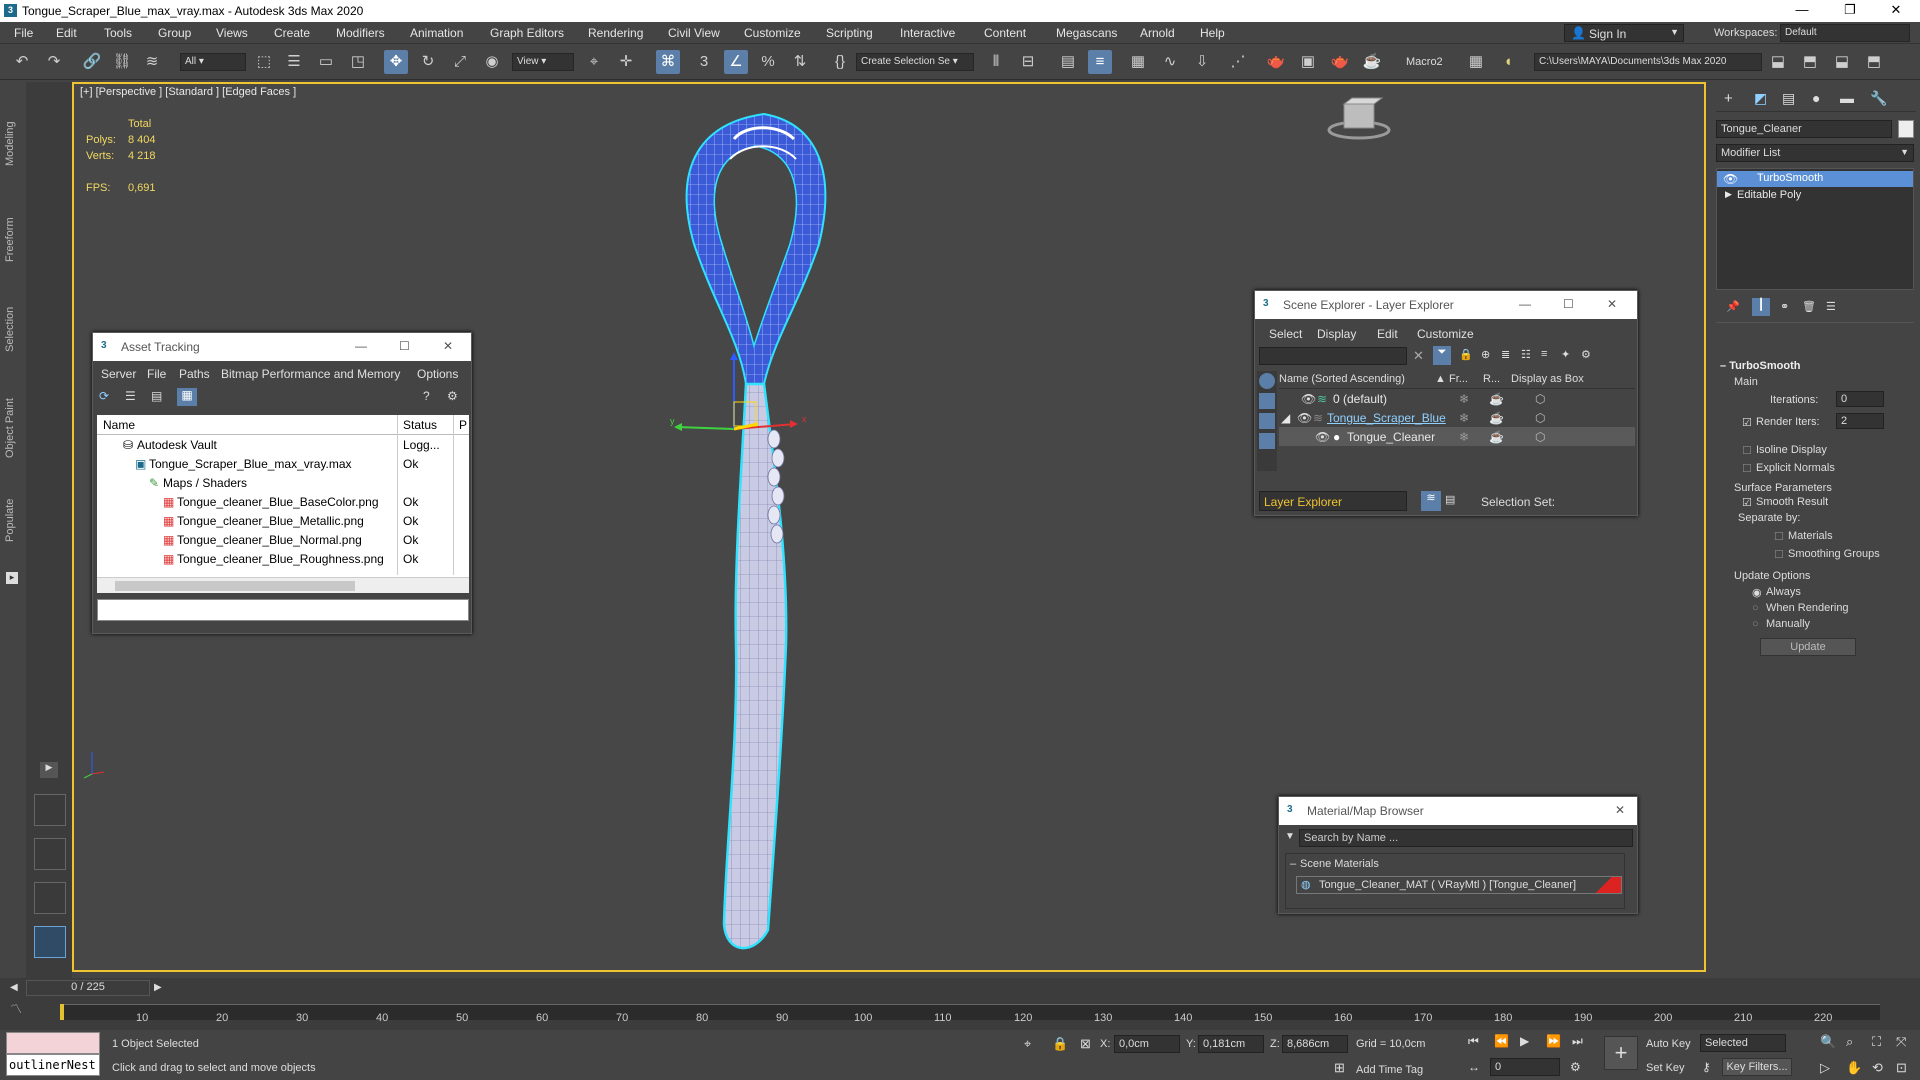  What do you see at coordinates (1147, 1044) in the screenshot?
I see `x-coordinate-field: 0,0cm` at bounding box center [1147, 1044].